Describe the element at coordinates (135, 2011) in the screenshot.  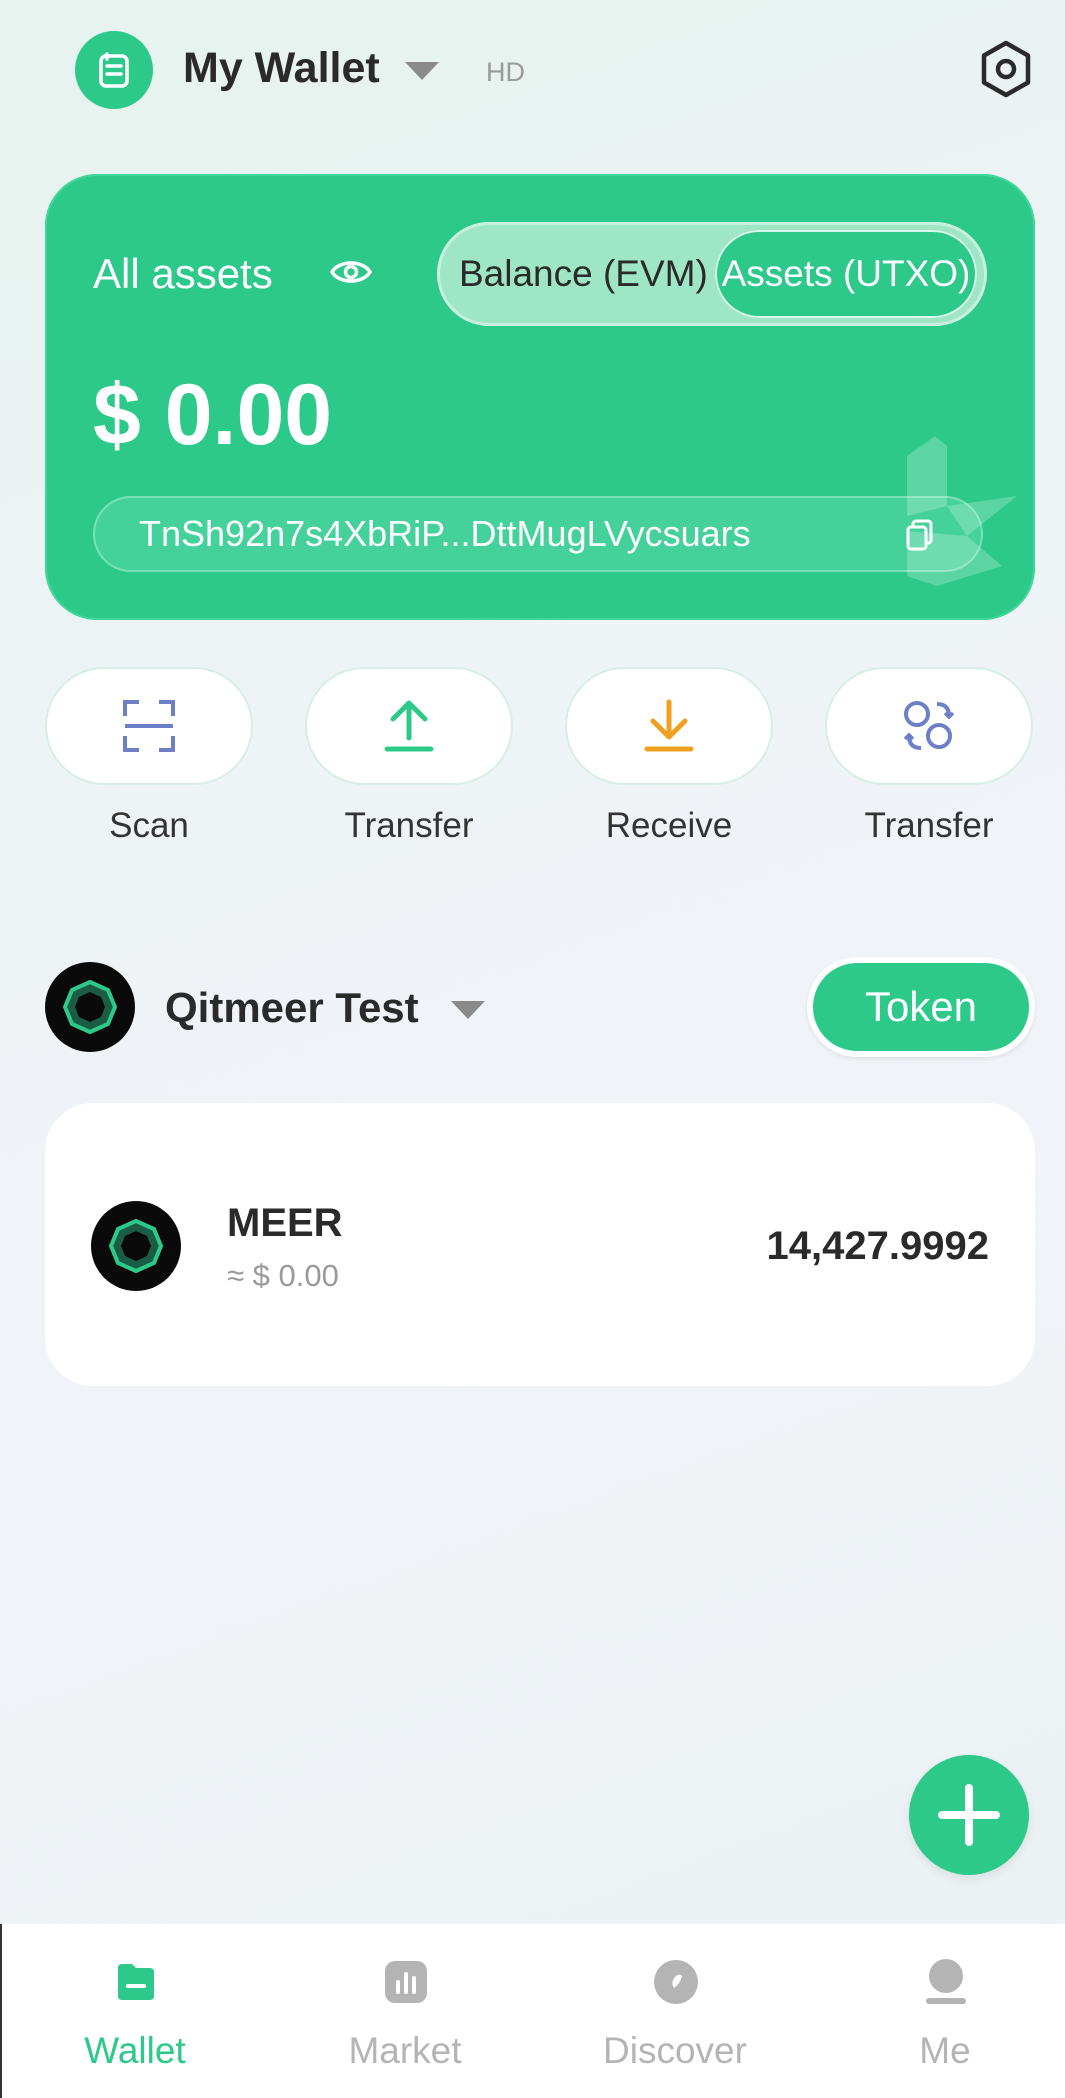
I see `nav-item-wallet: Wallet` at that location.